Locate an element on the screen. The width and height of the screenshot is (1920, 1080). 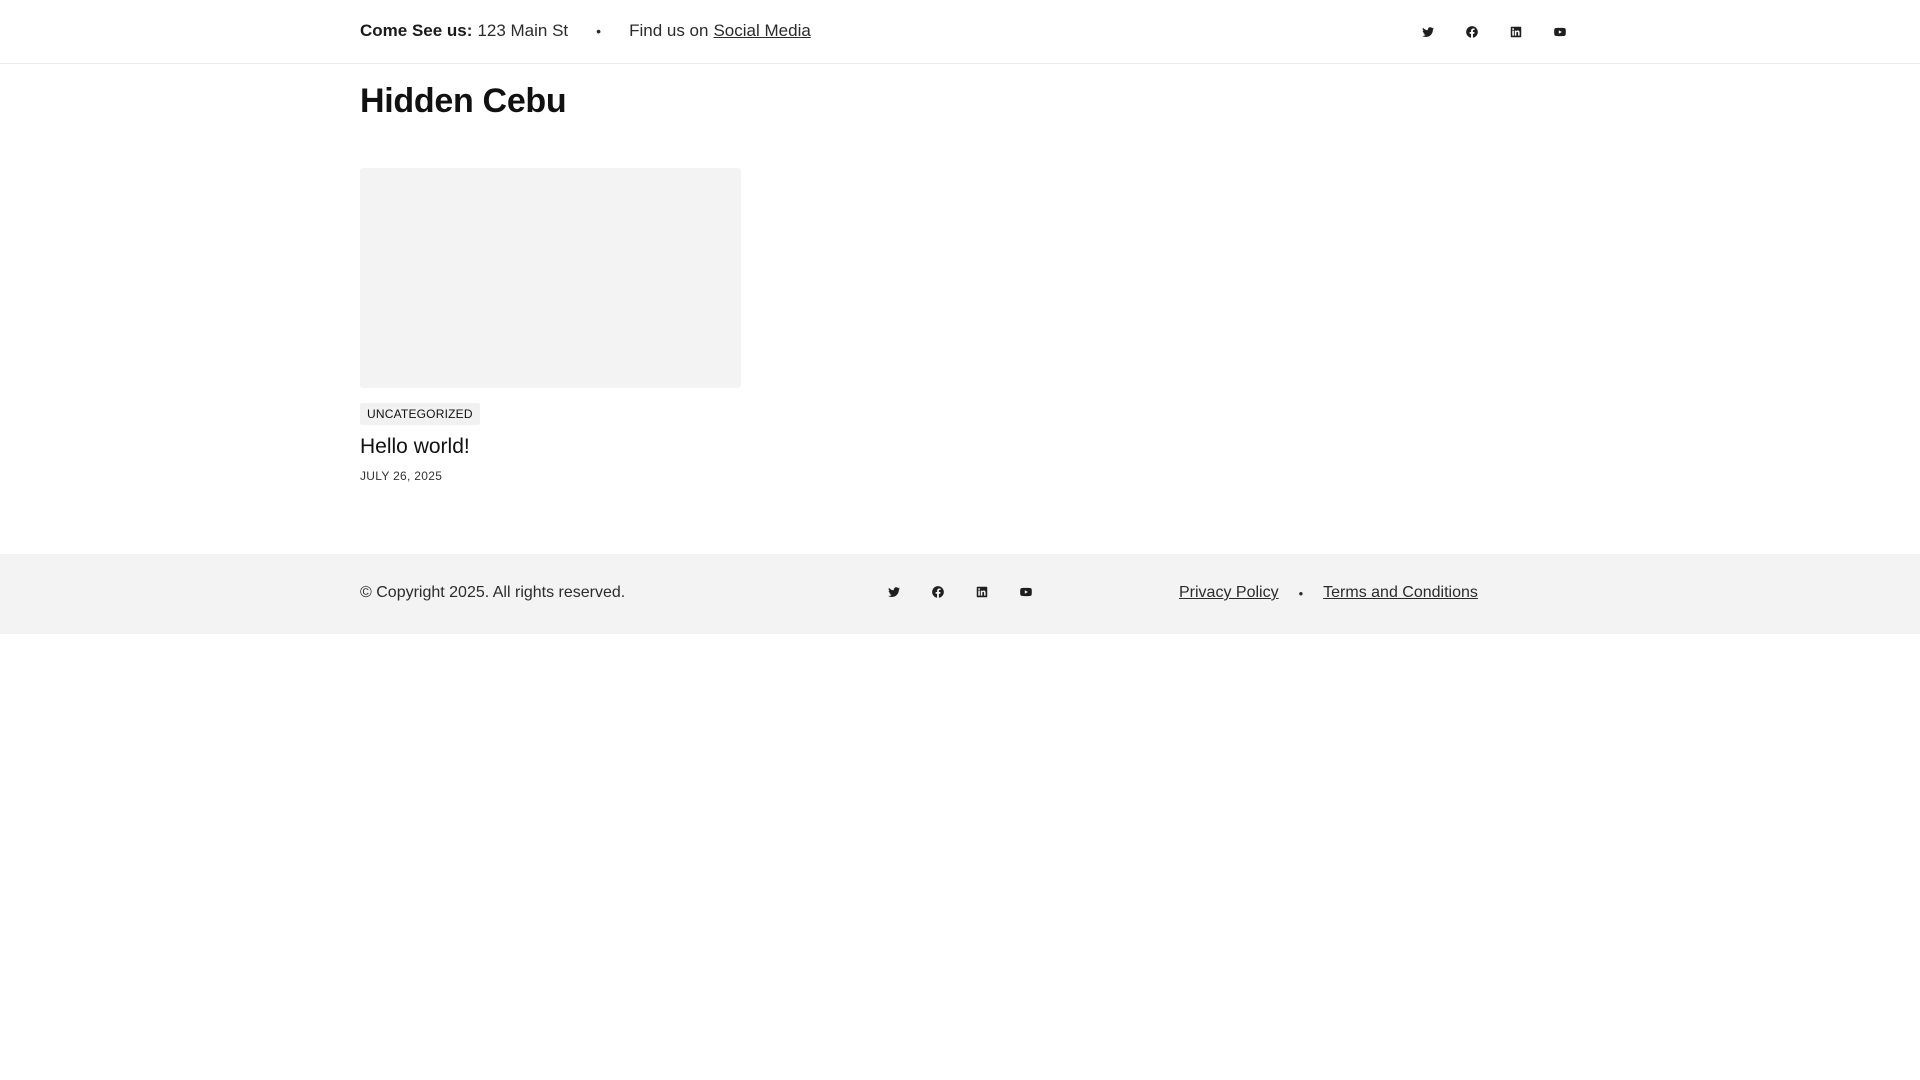
terms-link: Terms and Conditions is located at coordinates (1400, 593).